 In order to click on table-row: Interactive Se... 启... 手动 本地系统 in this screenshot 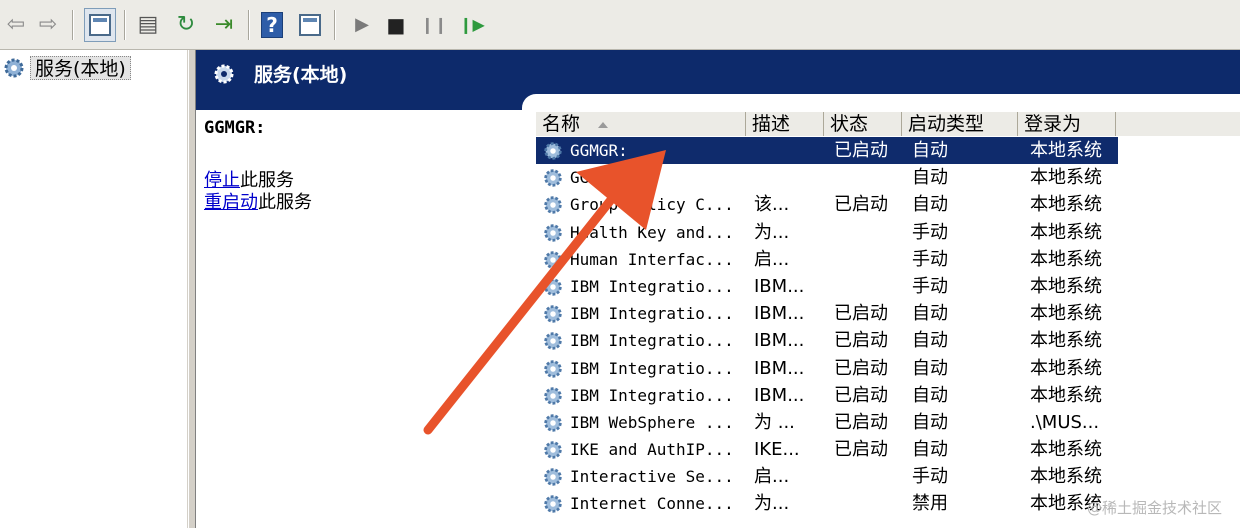, I will do `click(888, 476)`.